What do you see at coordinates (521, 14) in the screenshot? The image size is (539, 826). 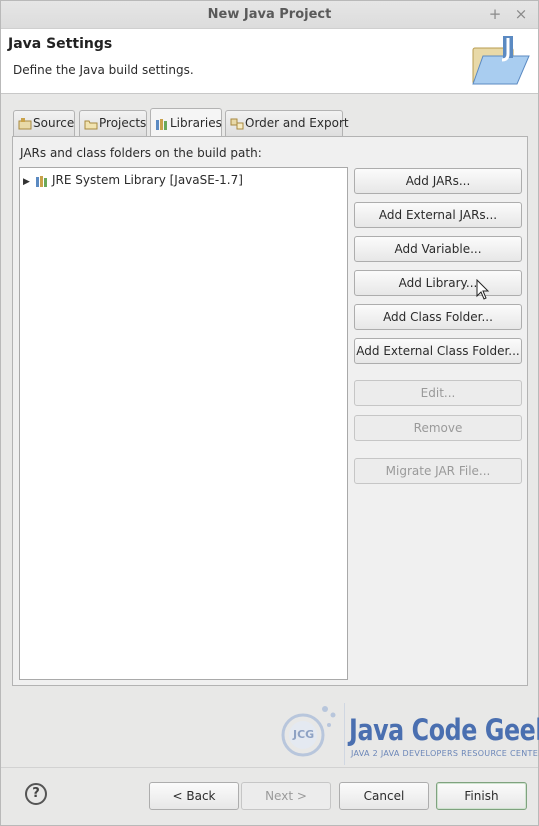 I see `close-icon: ×` at bounding box center [521, 14].